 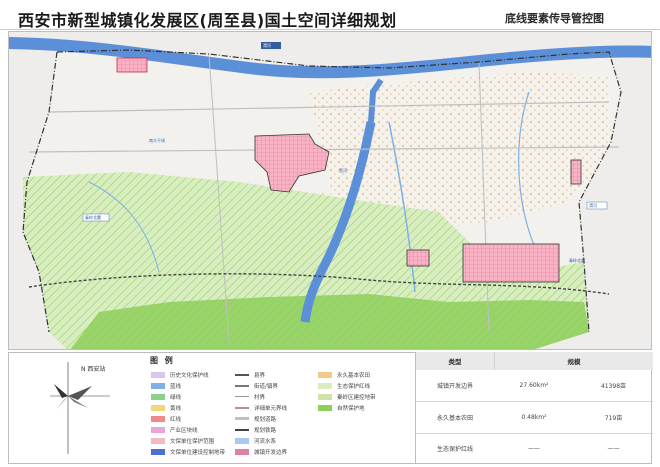 I want to click on legend-item: 县界, so click(x=261, y=374).